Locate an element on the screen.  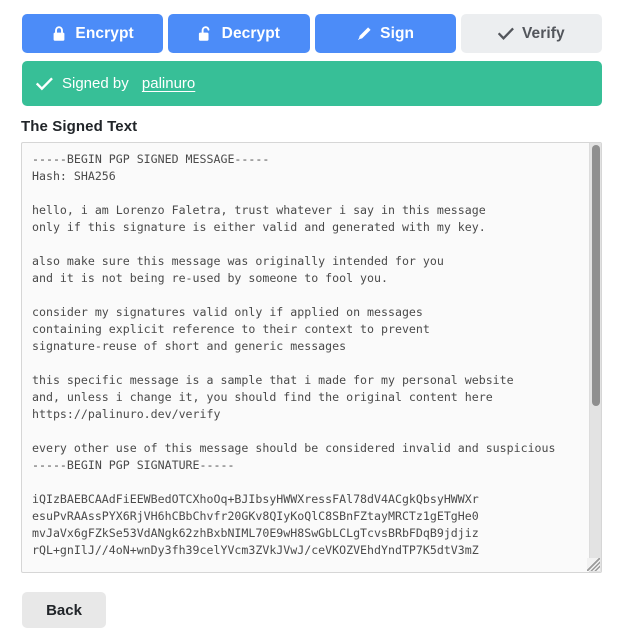
signer-link: palinuro is located at coordinates (168, 83).